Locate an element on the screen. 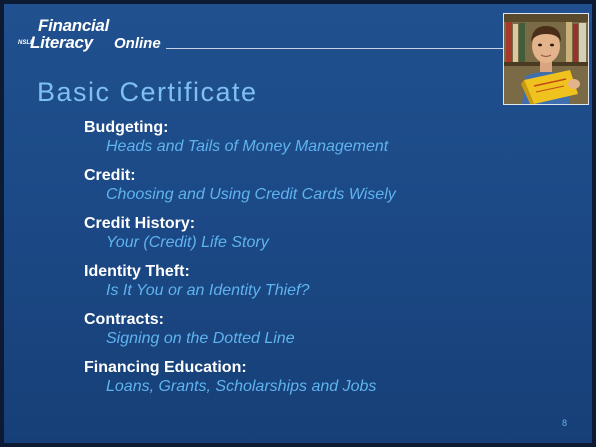 This screenshot has width=596, height=447. student-photo is located at coordinates (546, 59).